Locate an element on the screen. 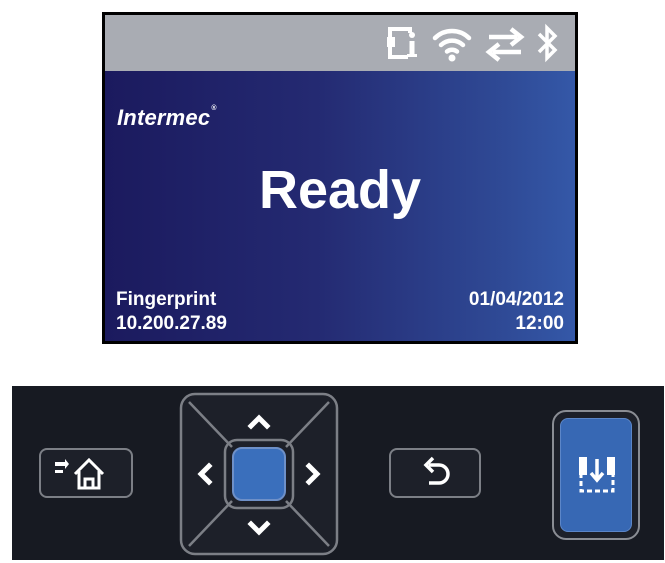 The width and height of the screenshot is (665, 563). navigation-pad is located at coordinates (259, 474).